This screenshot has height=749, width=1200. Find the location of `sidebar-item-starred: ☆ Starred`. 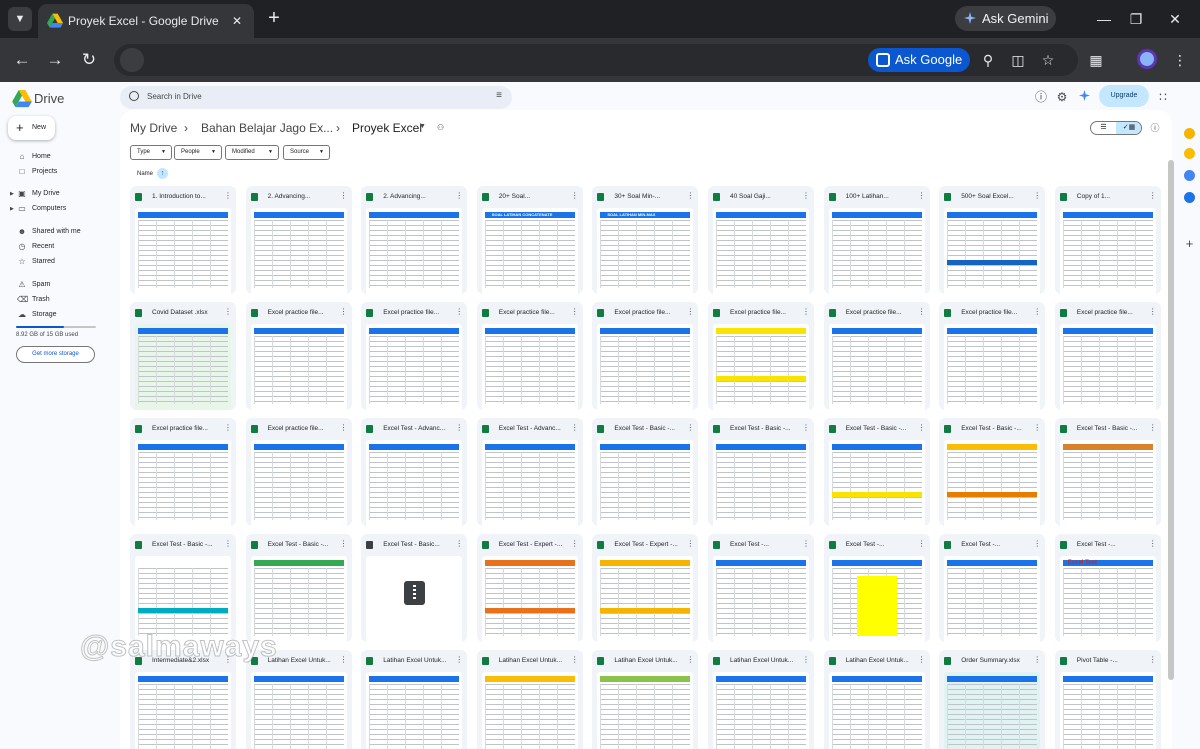

sidebar-item-starred: ☆ Starred is located at coordinates (58, 262).